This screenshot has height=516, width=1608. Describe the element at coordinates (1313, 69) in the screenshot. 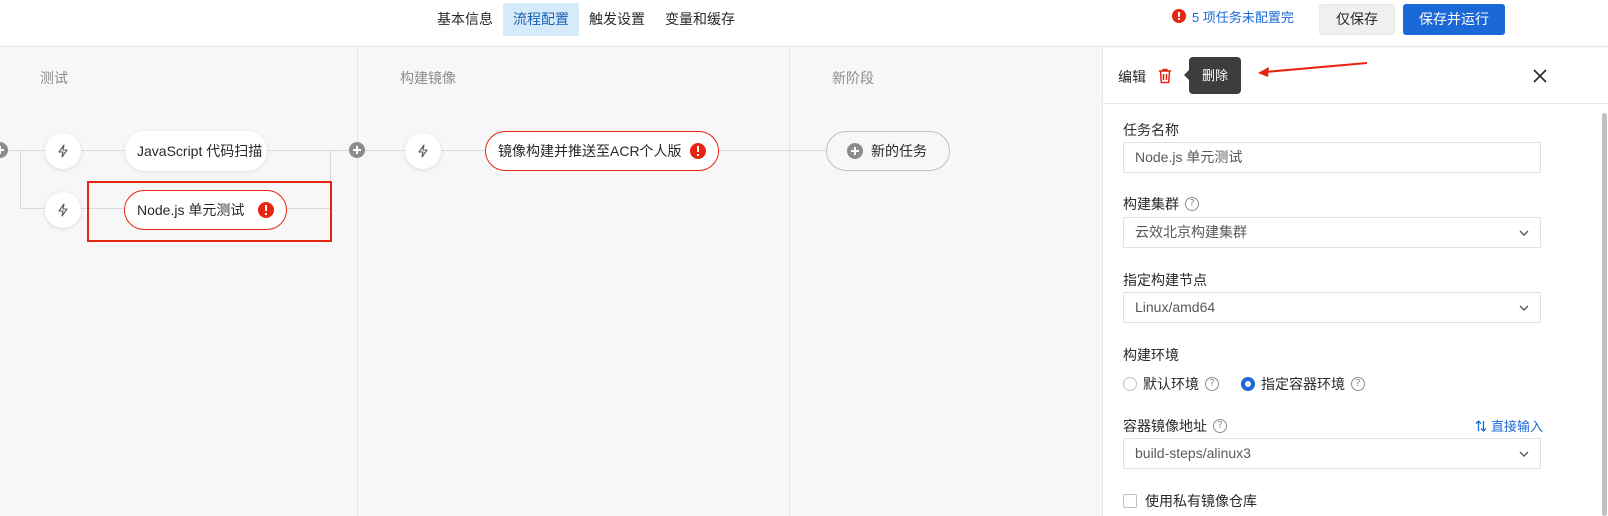

I see `annotation-arrow` at that location.